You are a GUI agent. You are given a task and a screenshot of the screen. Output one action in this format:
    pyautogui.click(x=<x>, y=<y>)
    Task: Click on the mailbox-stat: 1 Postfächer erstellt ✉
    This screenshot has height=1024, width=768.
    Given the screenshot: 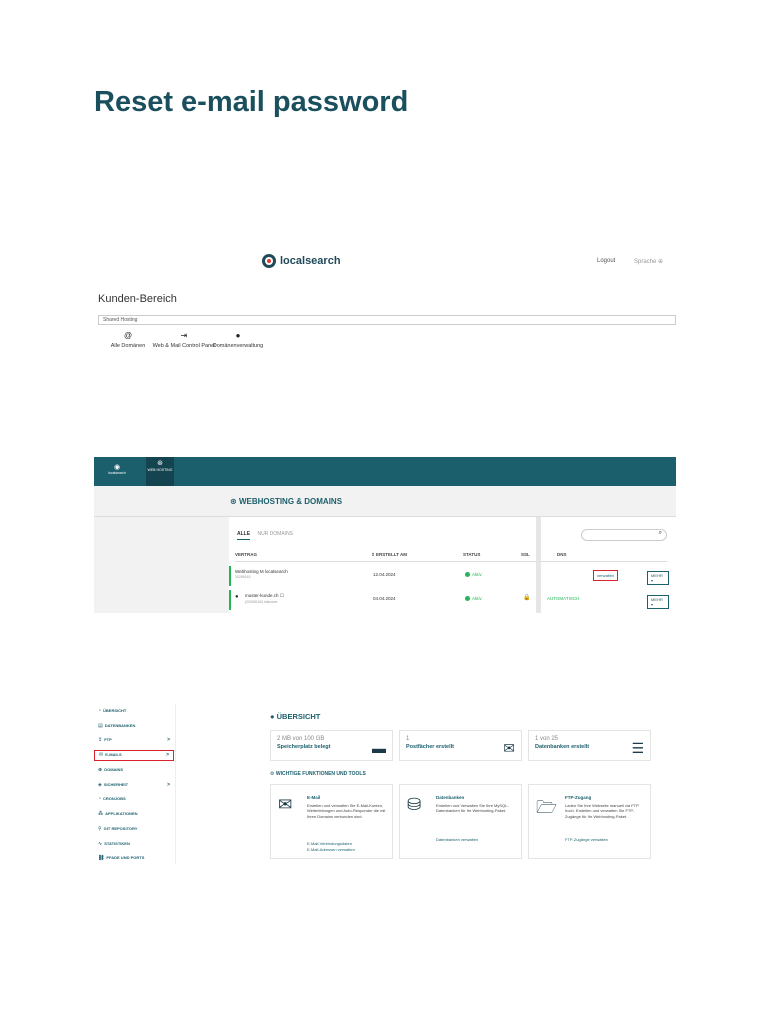 What is the action you would take?
    pyautogui.click(x=460, y=745)
    